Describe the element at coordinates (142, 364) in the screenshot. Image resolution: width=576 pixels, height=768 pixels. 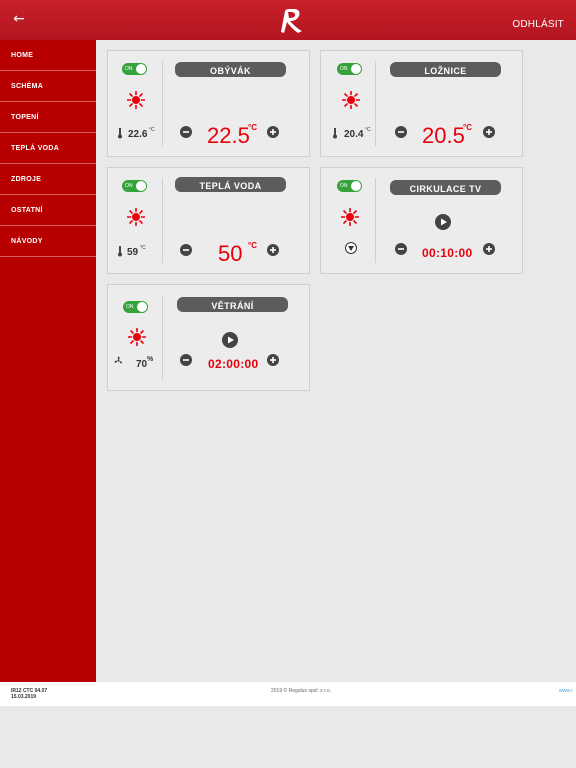
I see `humidity-value: 70` at that location.